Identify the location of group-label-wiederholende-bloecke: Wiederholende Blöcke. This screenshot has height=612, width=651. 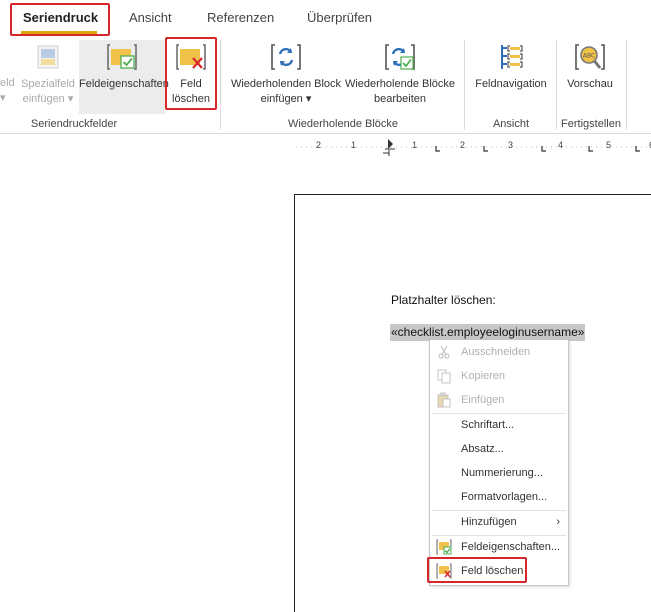
(343, 124).